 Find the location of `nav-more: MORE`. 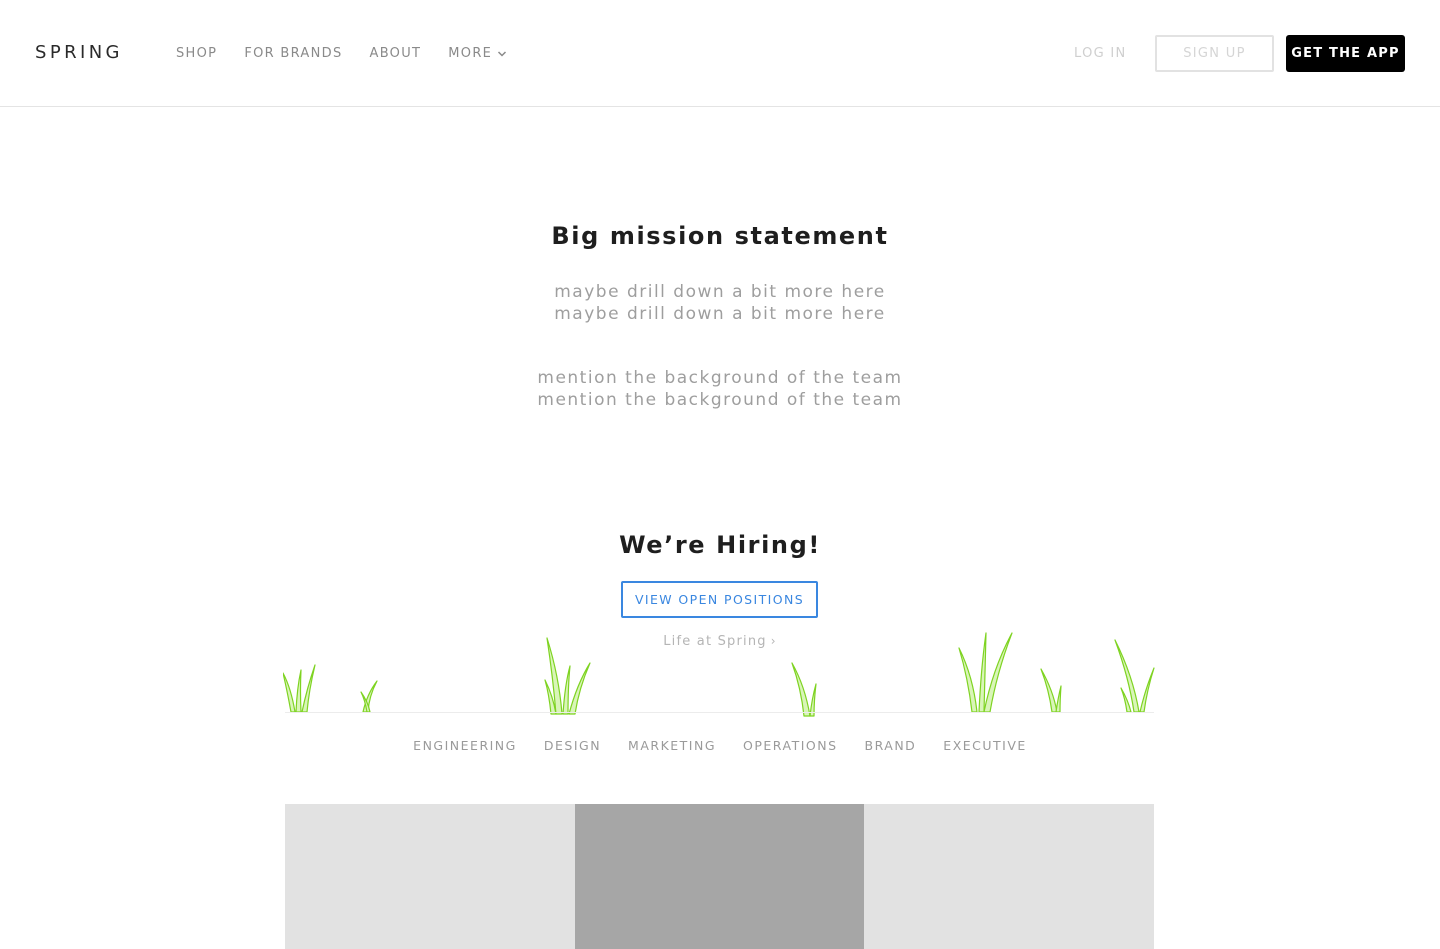

nav-more: MORE is located at coordinates (477, 53).